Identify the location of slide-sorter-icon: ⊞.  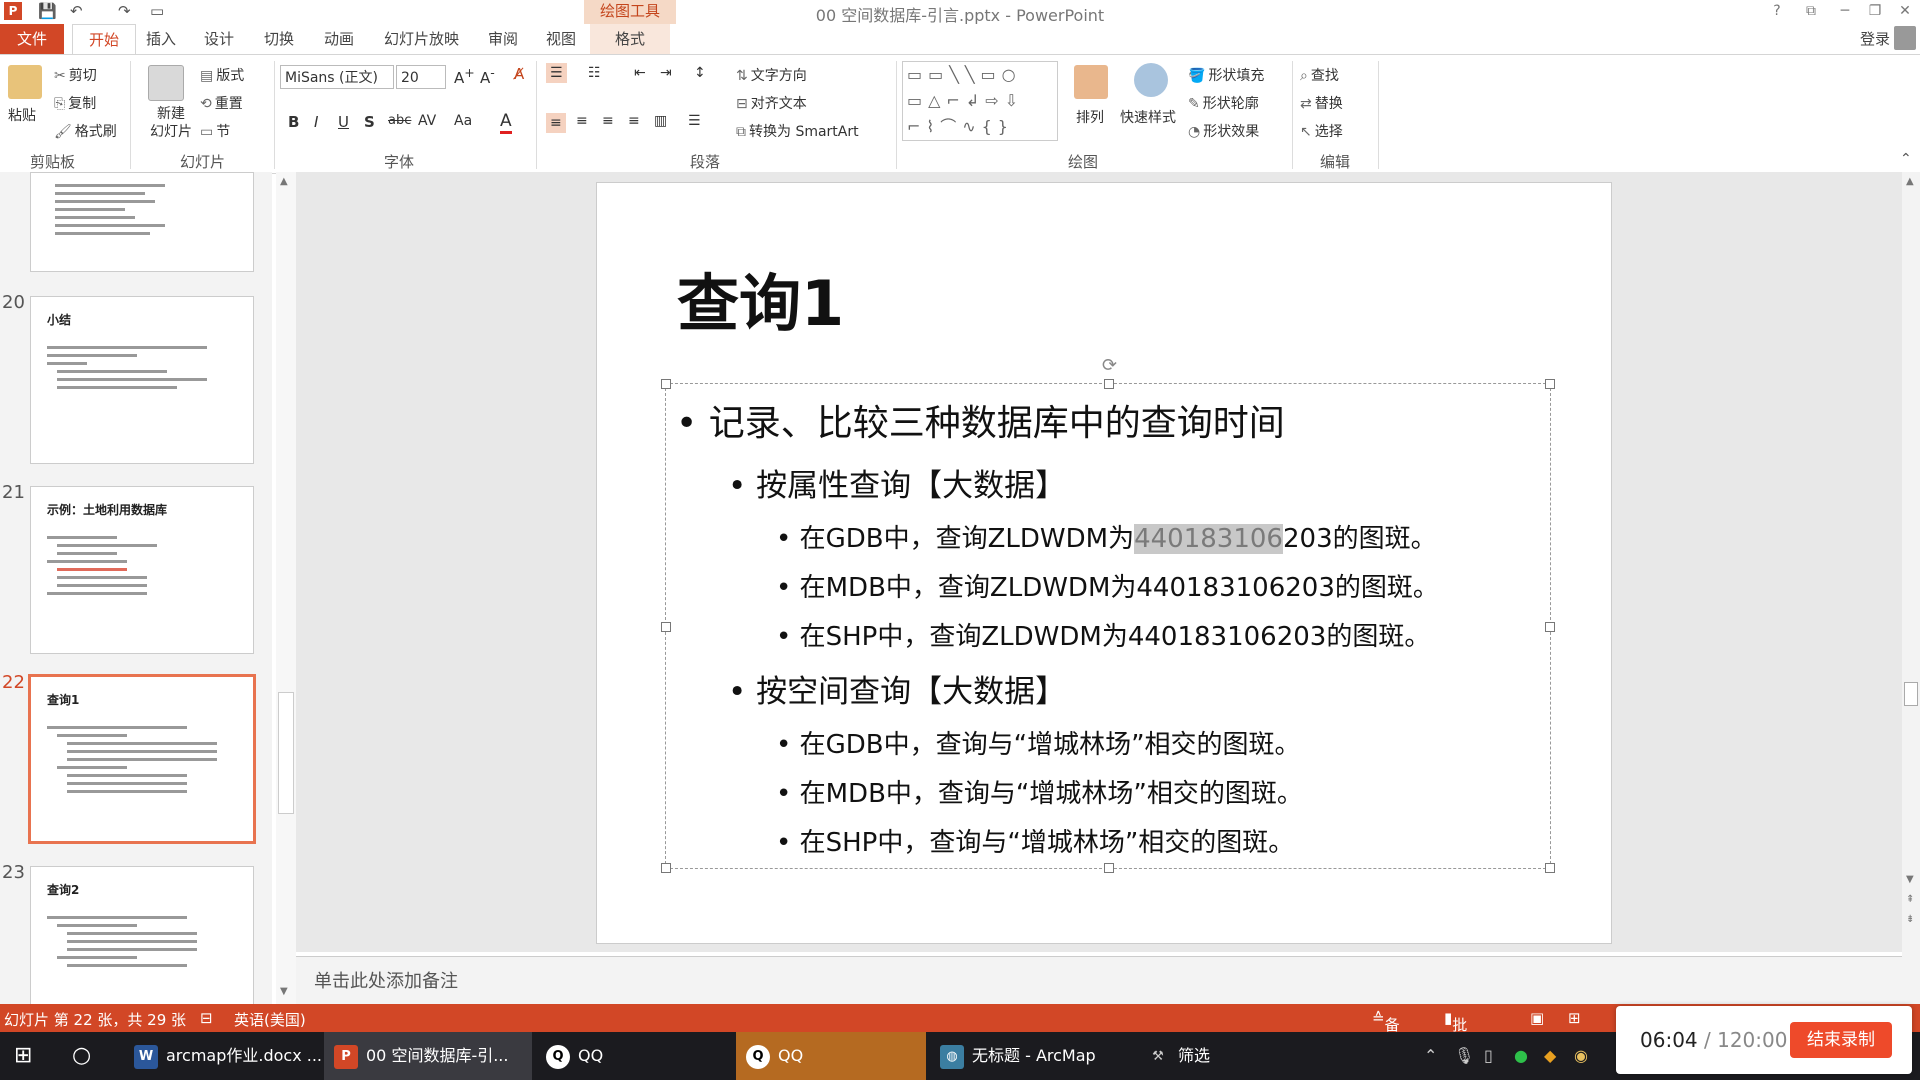
(1574, 1018).